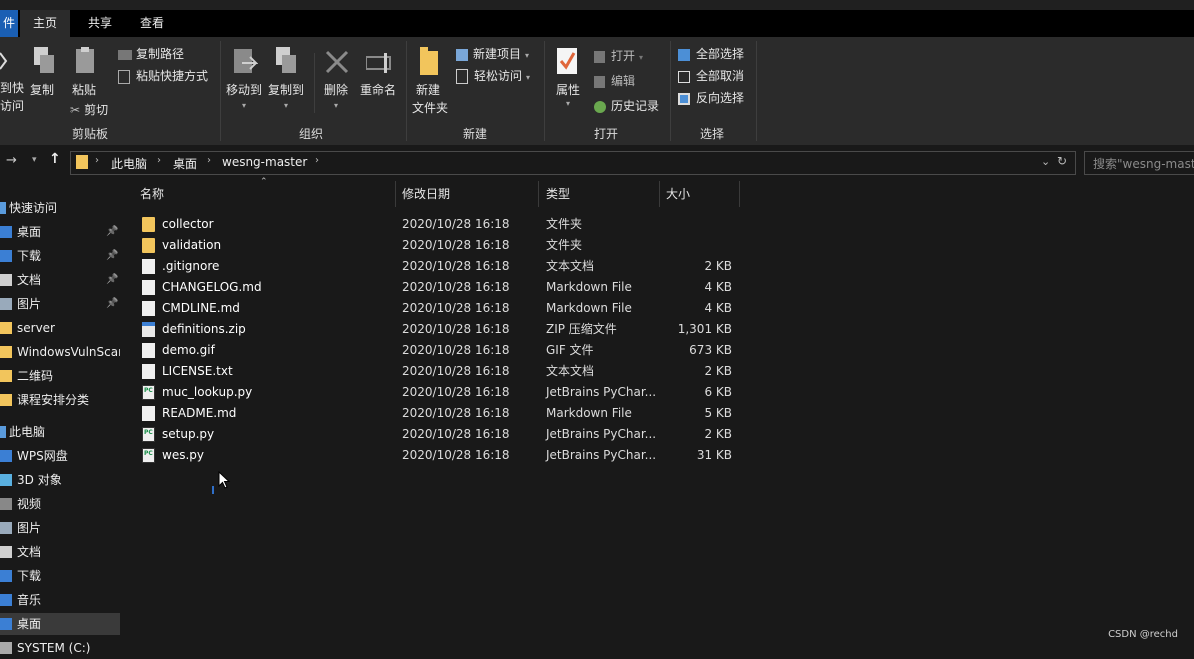 This screenshot has height=659, width=1194. I want to click on file-type: GIF 文件, so click(570, 350).